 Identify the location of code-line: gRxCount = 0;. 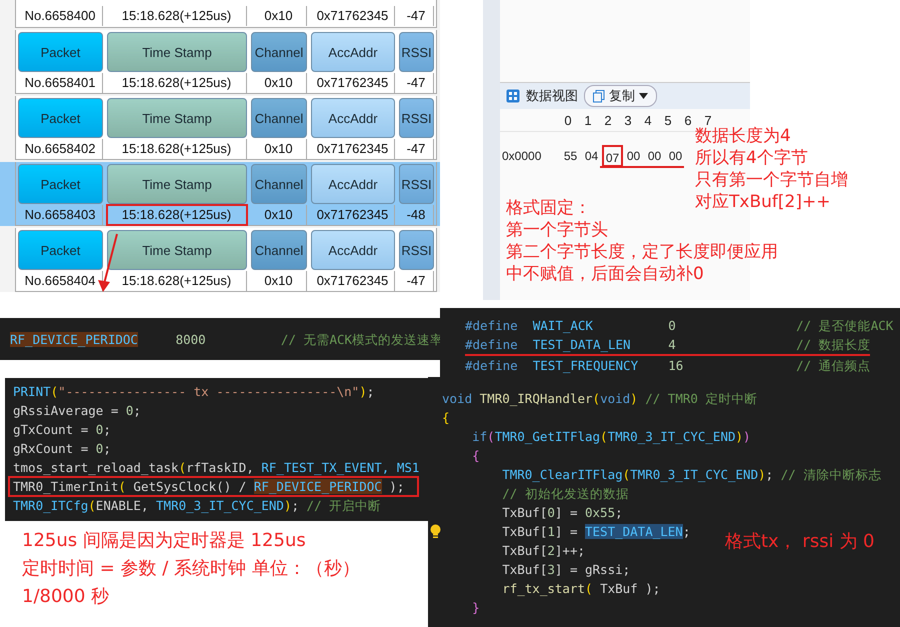
(62, 449).